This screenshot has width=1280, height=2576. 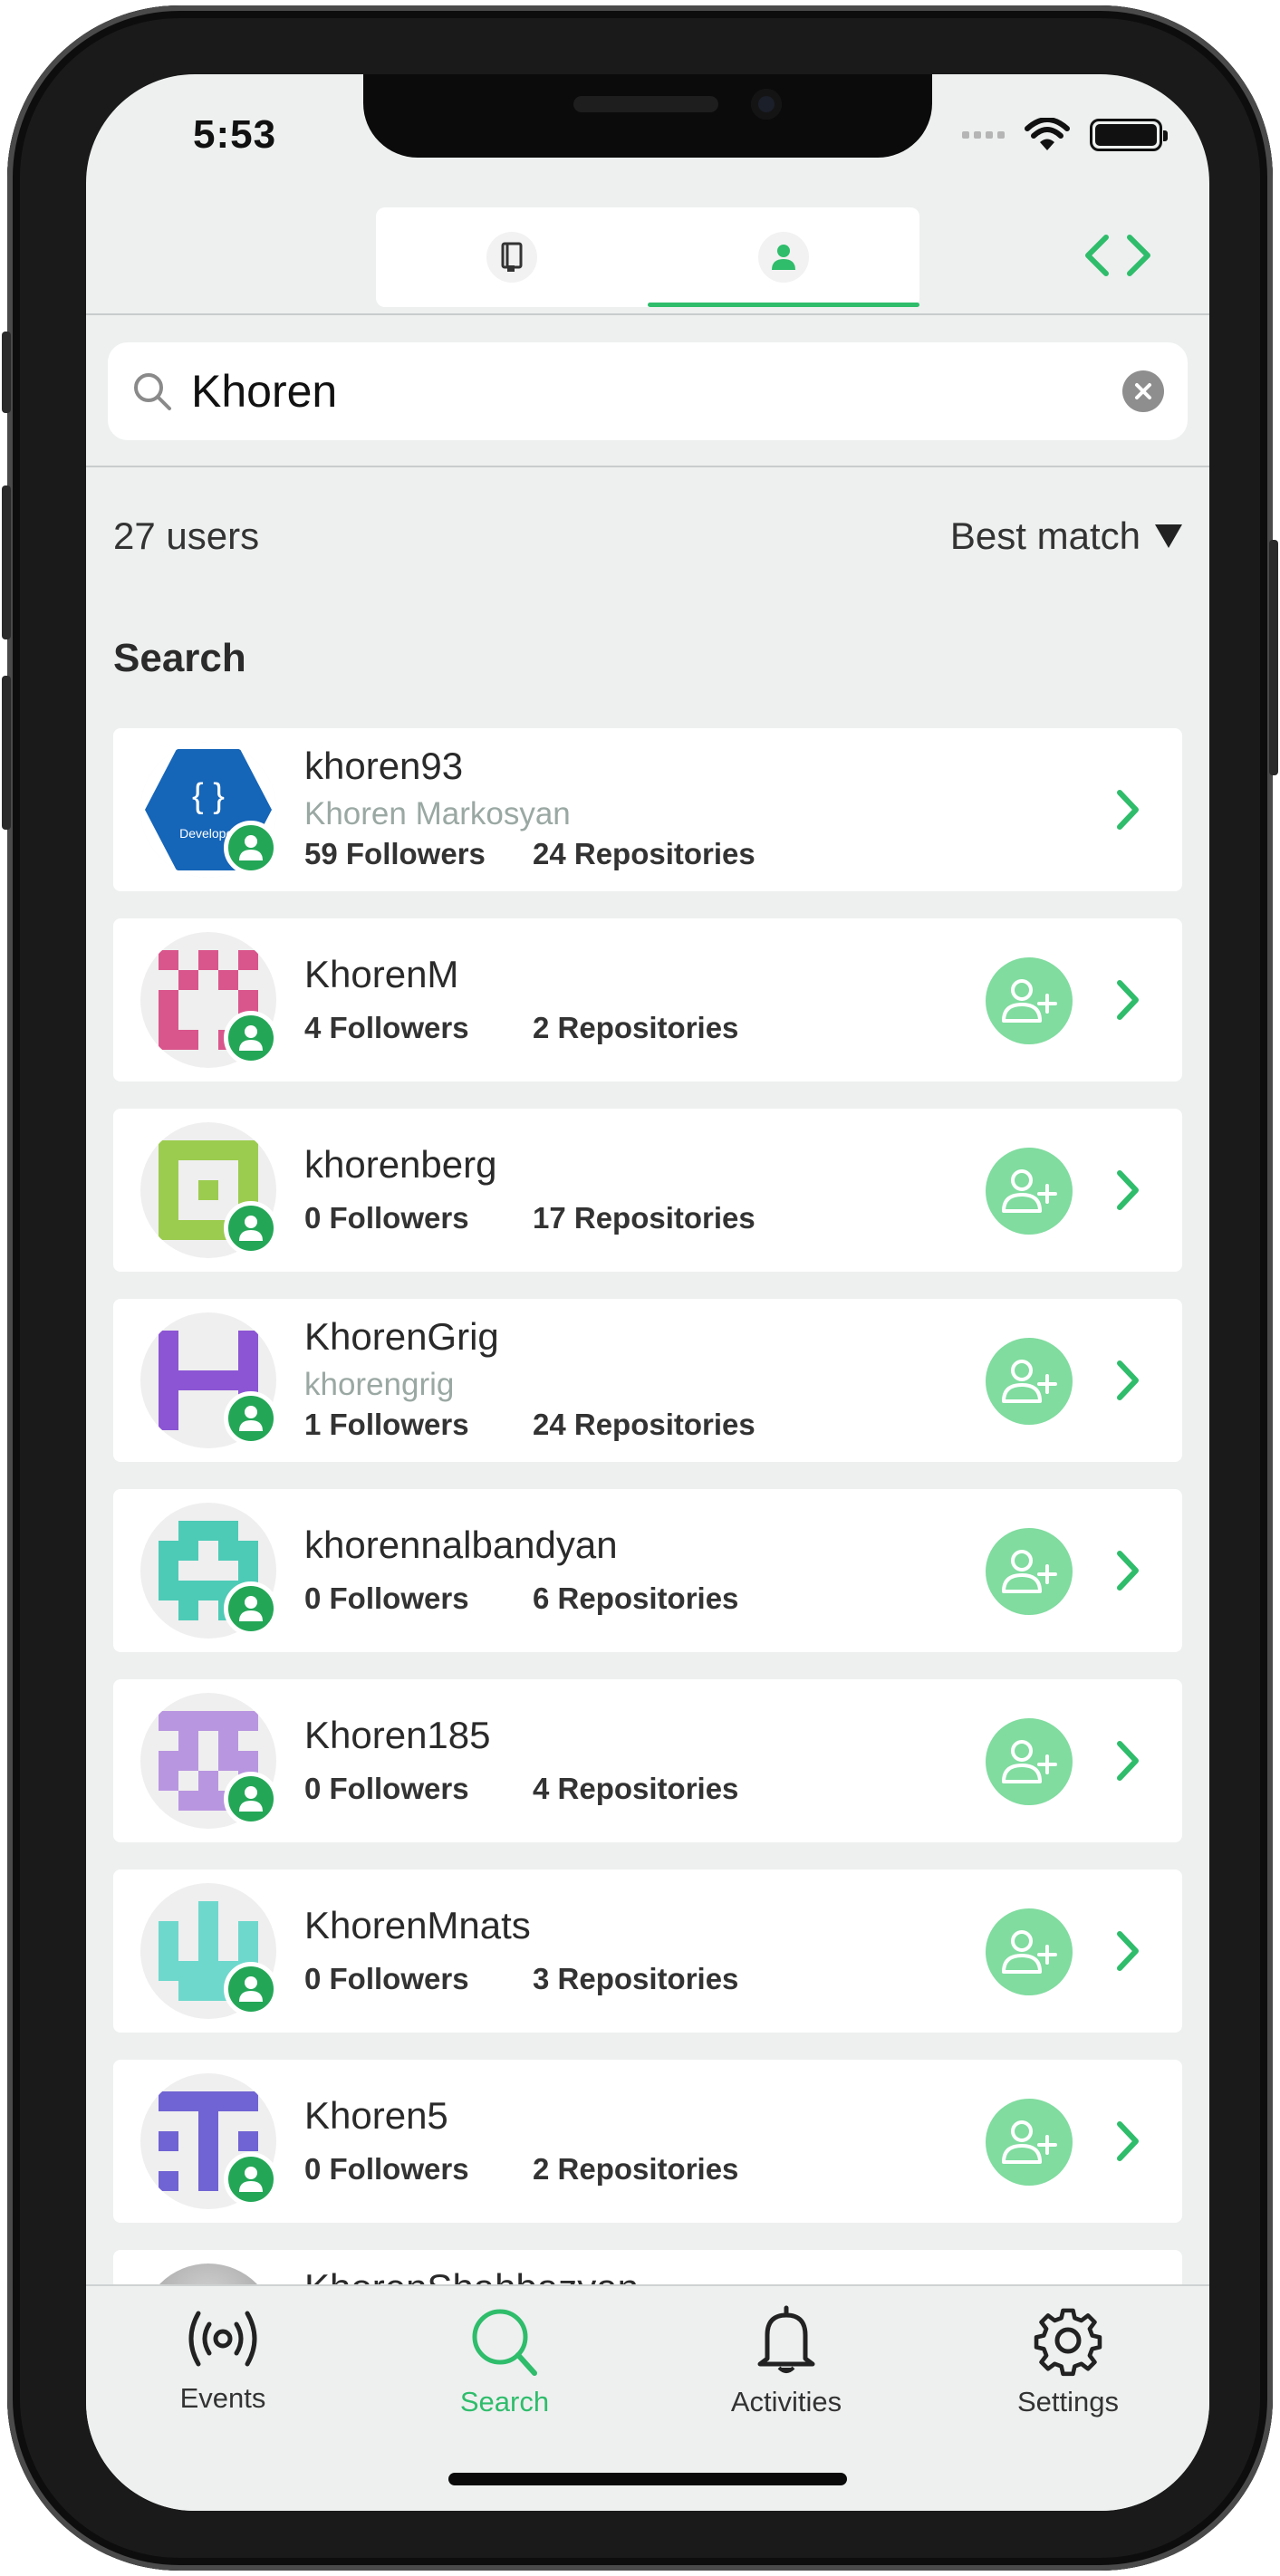 What do you see at coordinates (1067, 2401) in the screenshot?
I see `tab-label: Settings` at bounding box center [1067, 2401].